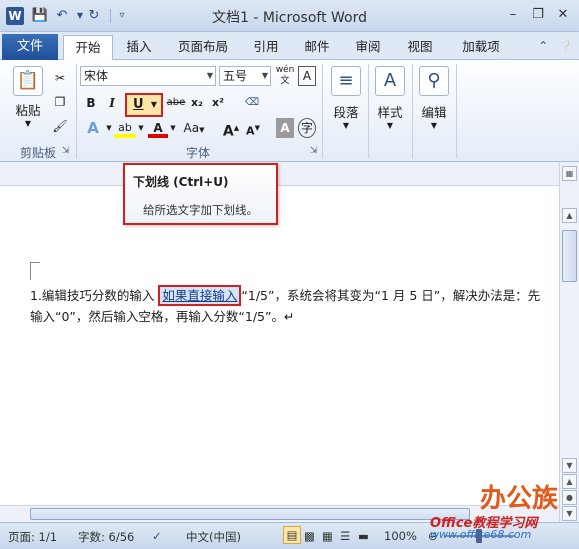  Describe the element at coordinates (213, 537) in the screenshot. I see `language-indicator: 中文(中国)` at that location.